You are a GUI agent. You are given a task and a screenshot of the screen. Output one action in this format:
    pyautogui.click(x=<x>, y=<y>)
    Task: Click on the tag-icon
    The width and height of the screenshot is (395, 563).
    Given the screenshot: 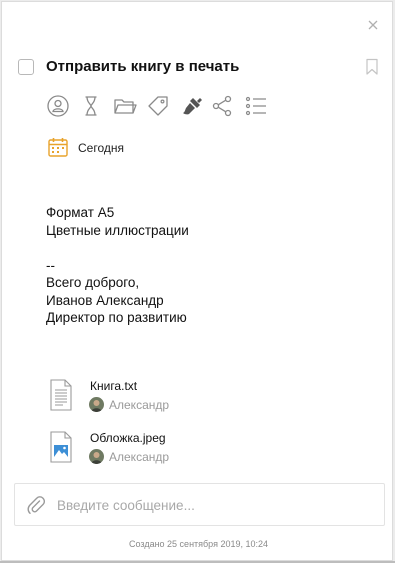 What is the action you would take?
    pyautogui.click(x=158, y=106)
    